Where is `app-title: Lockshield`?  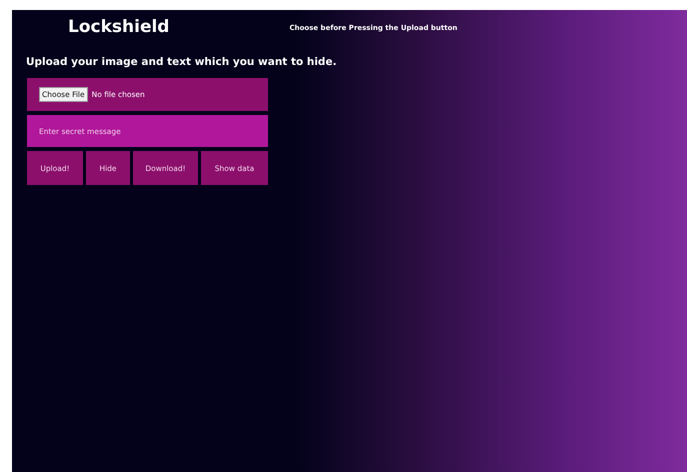
app-title: Lockshield is located at coordinates (119, 27).